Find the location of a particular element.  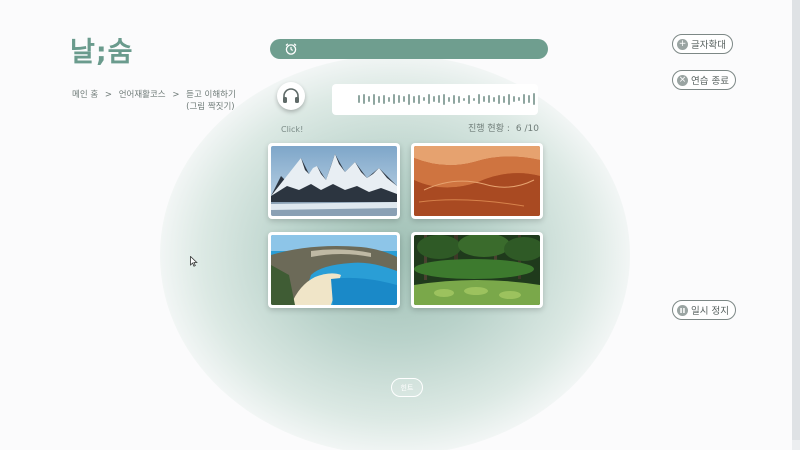

pause-button: 일시 정지 is located at coordinates (704, 310).